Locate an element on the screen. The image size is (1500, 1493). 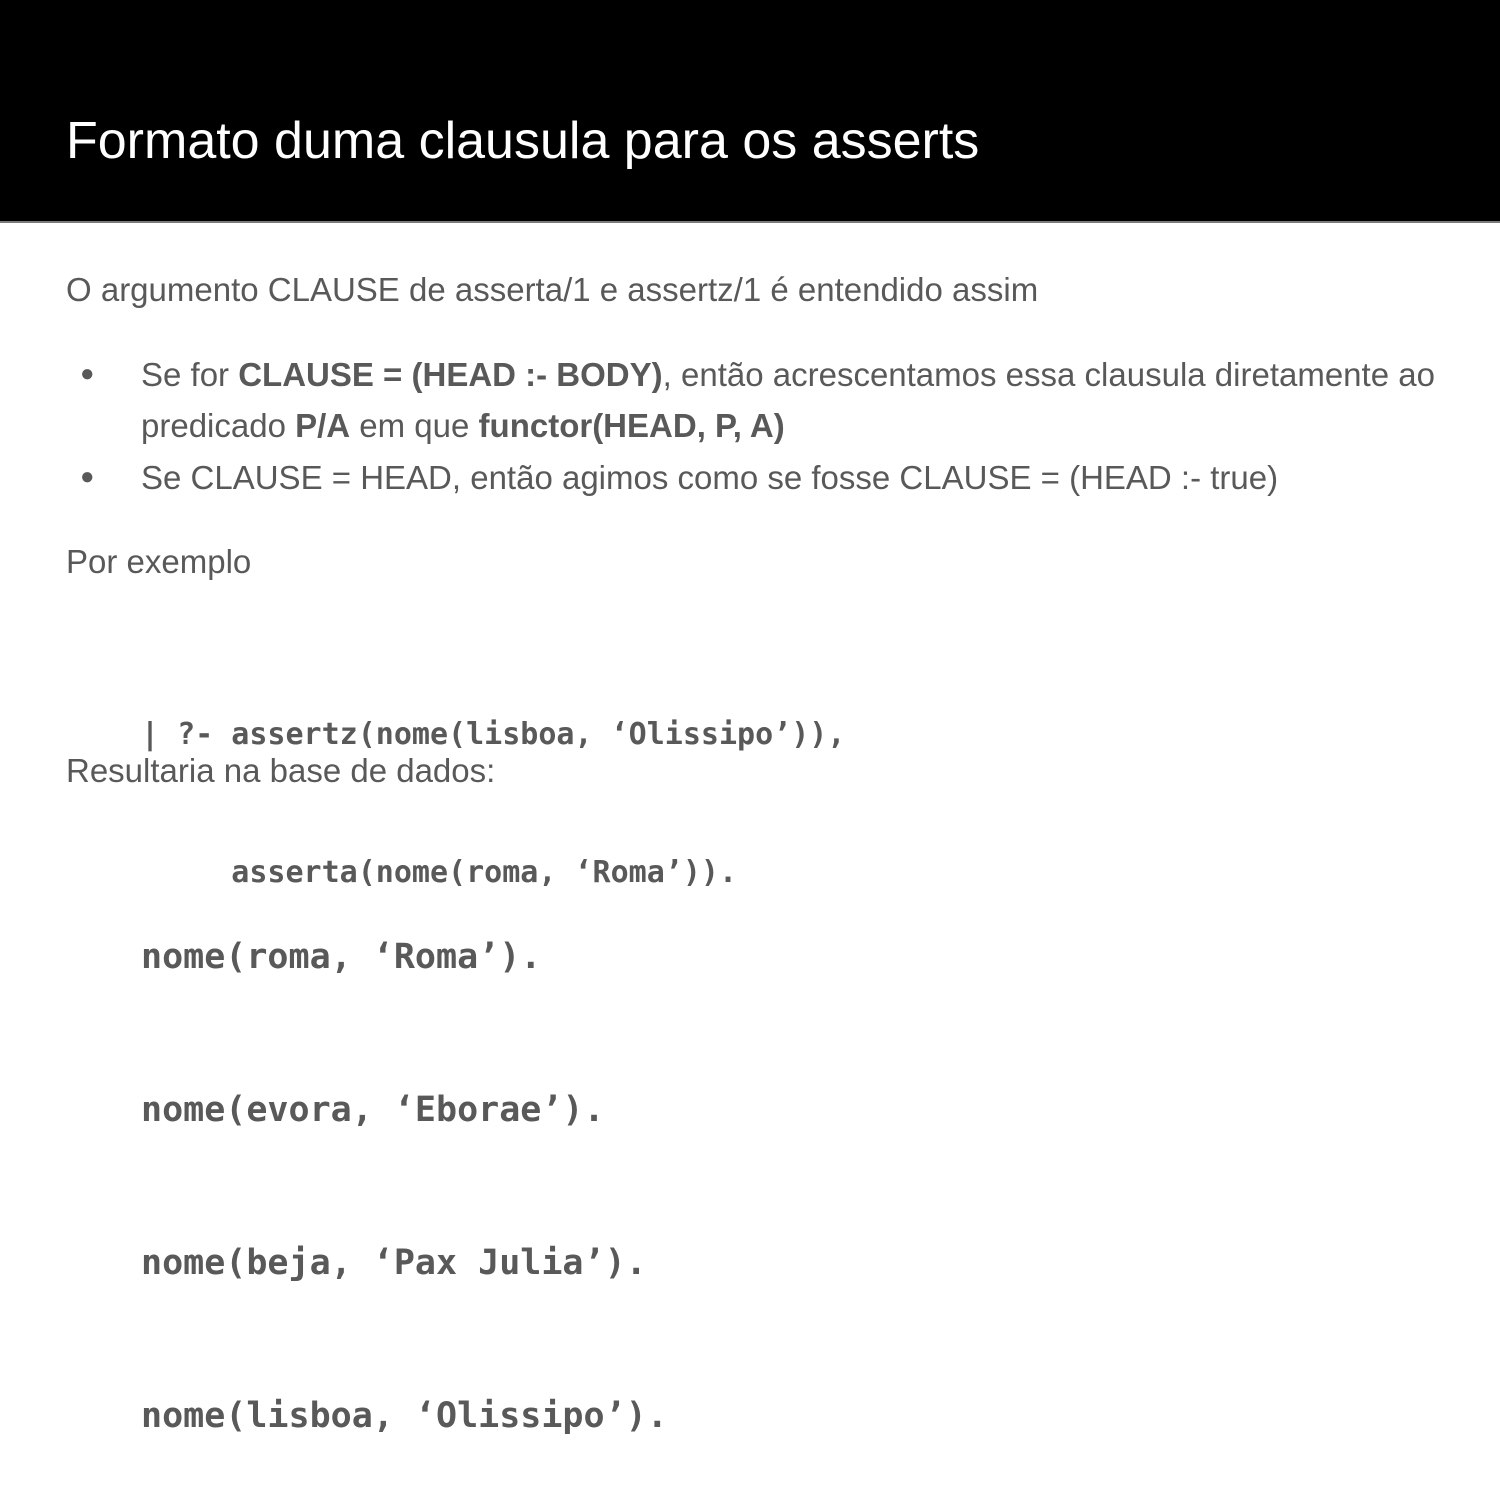
code-line: nome(beja, ‘Pax Julia’). is located at coordinates (394, 1263).